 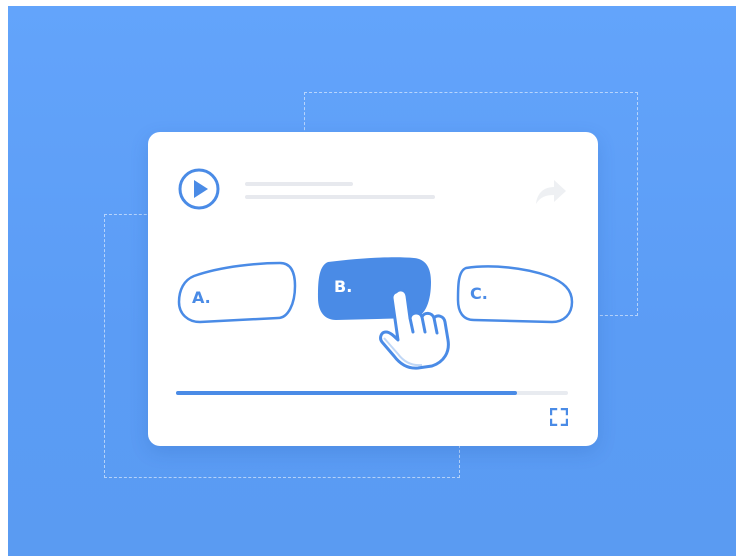 What do you see at coordinates (299, 184) in the screenshot?
I see `title-placeholder-line` at bounding box center [299, 184].